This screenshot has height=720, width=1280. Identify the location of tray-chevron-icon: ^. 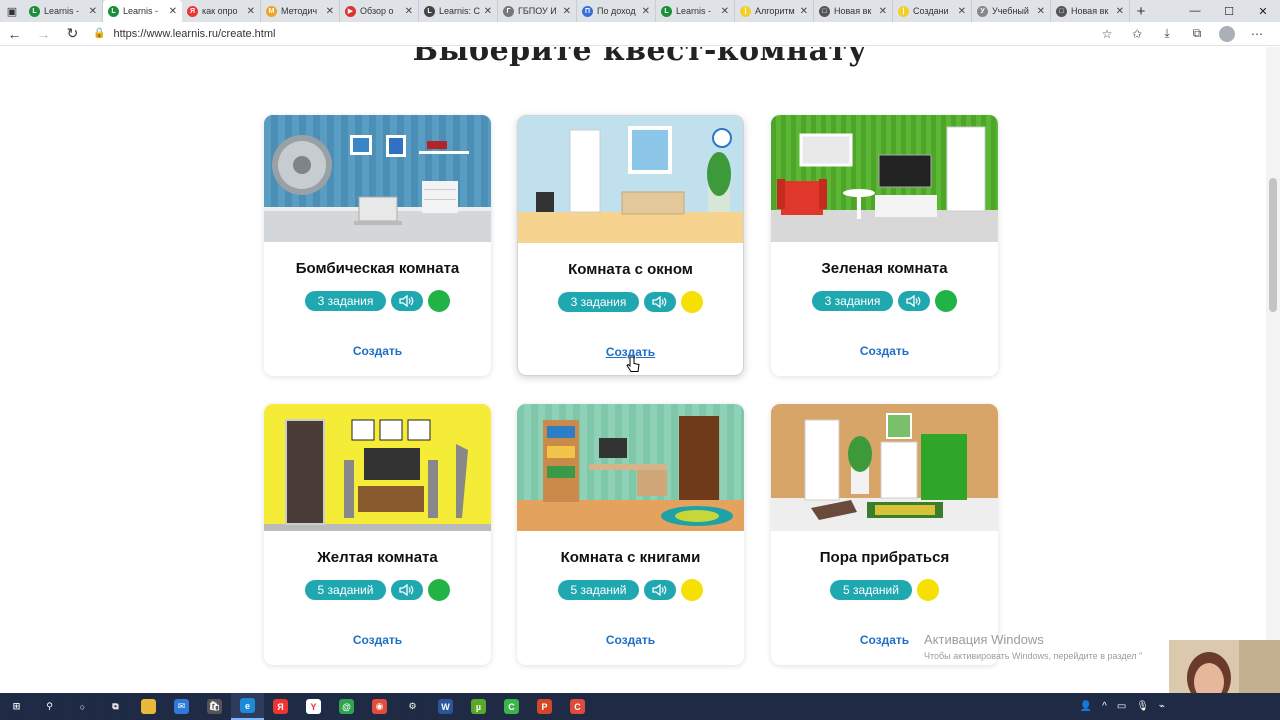
(1104, 706).